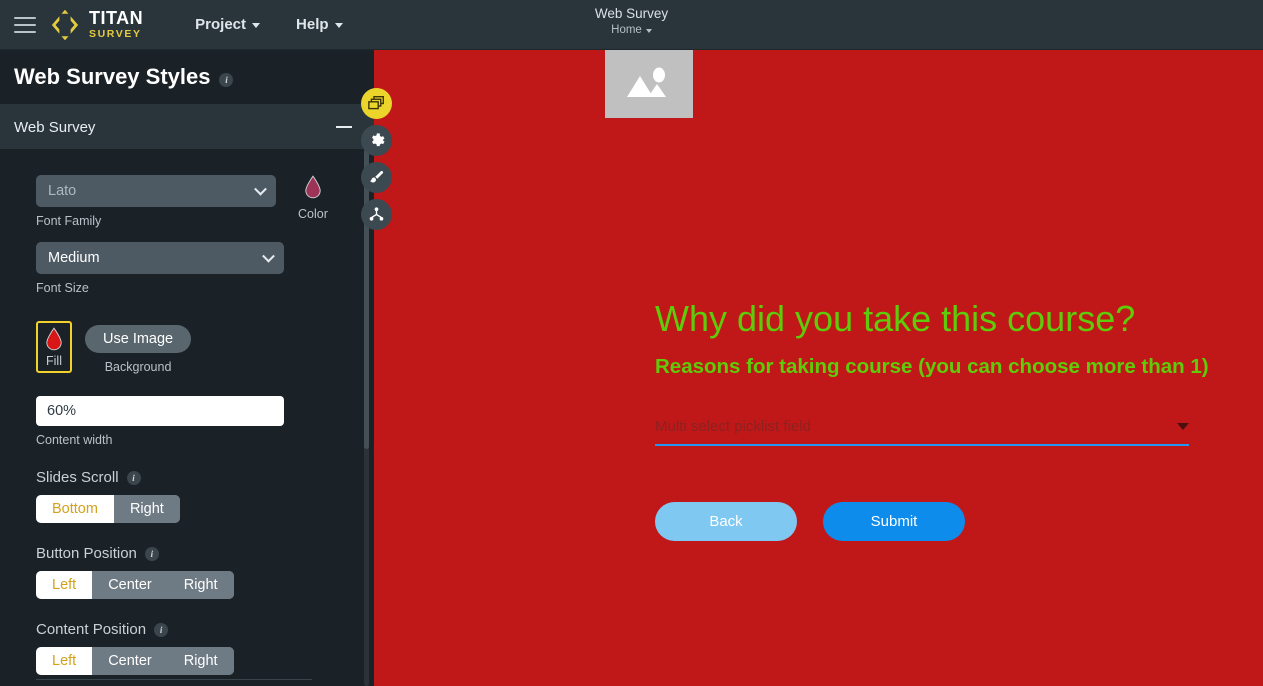 The image size is (1263, 686). Describe the element at coordinates (156, 191) in the screenshot. I see `font-family-select: Lato` at that location.